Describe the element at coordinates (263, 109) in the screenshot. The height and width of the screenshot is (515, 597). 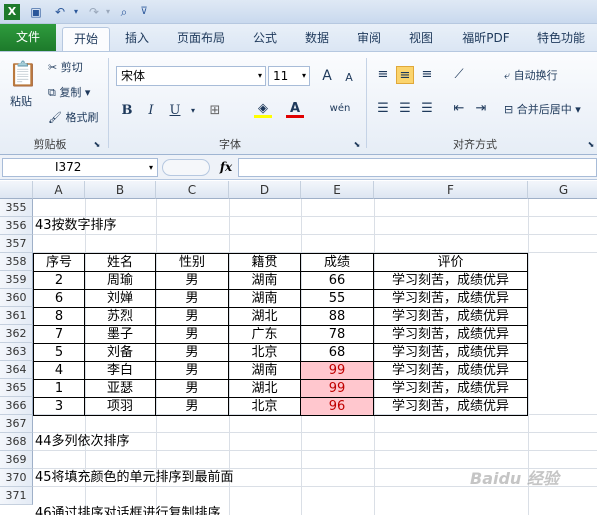
I see `fill-color-icon: ◈` at that location.